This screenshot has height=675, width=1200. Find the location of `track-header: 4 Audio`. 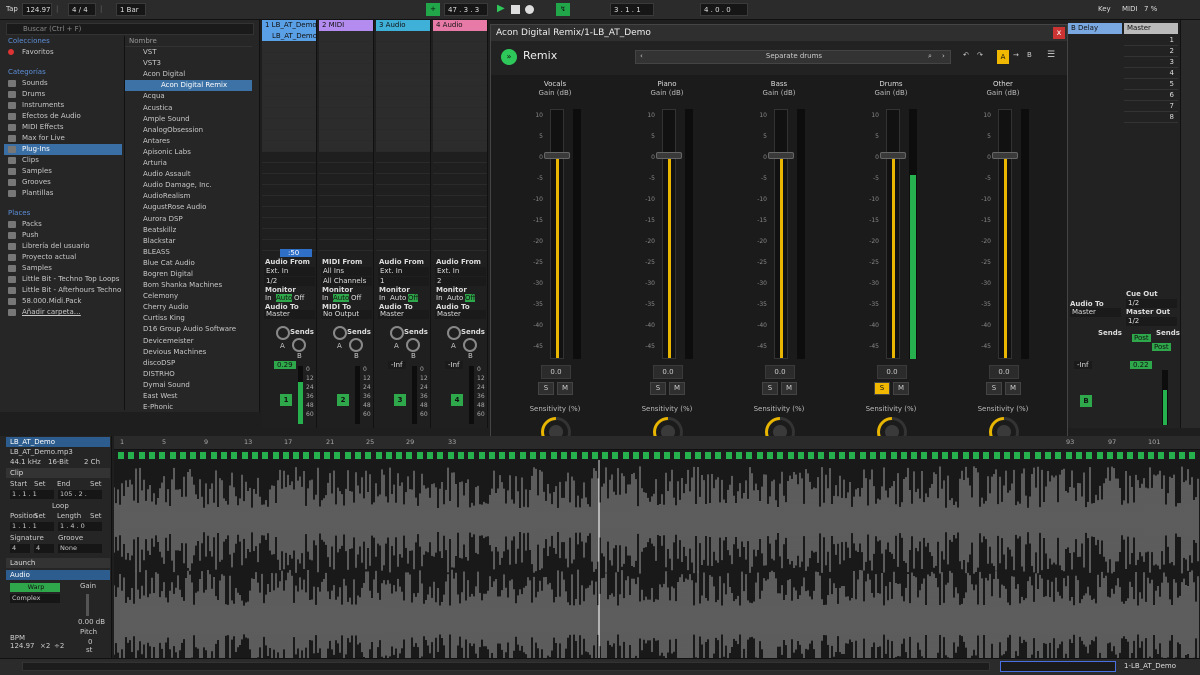

track-header: 4 Audio is located at coordinates (460, 25).